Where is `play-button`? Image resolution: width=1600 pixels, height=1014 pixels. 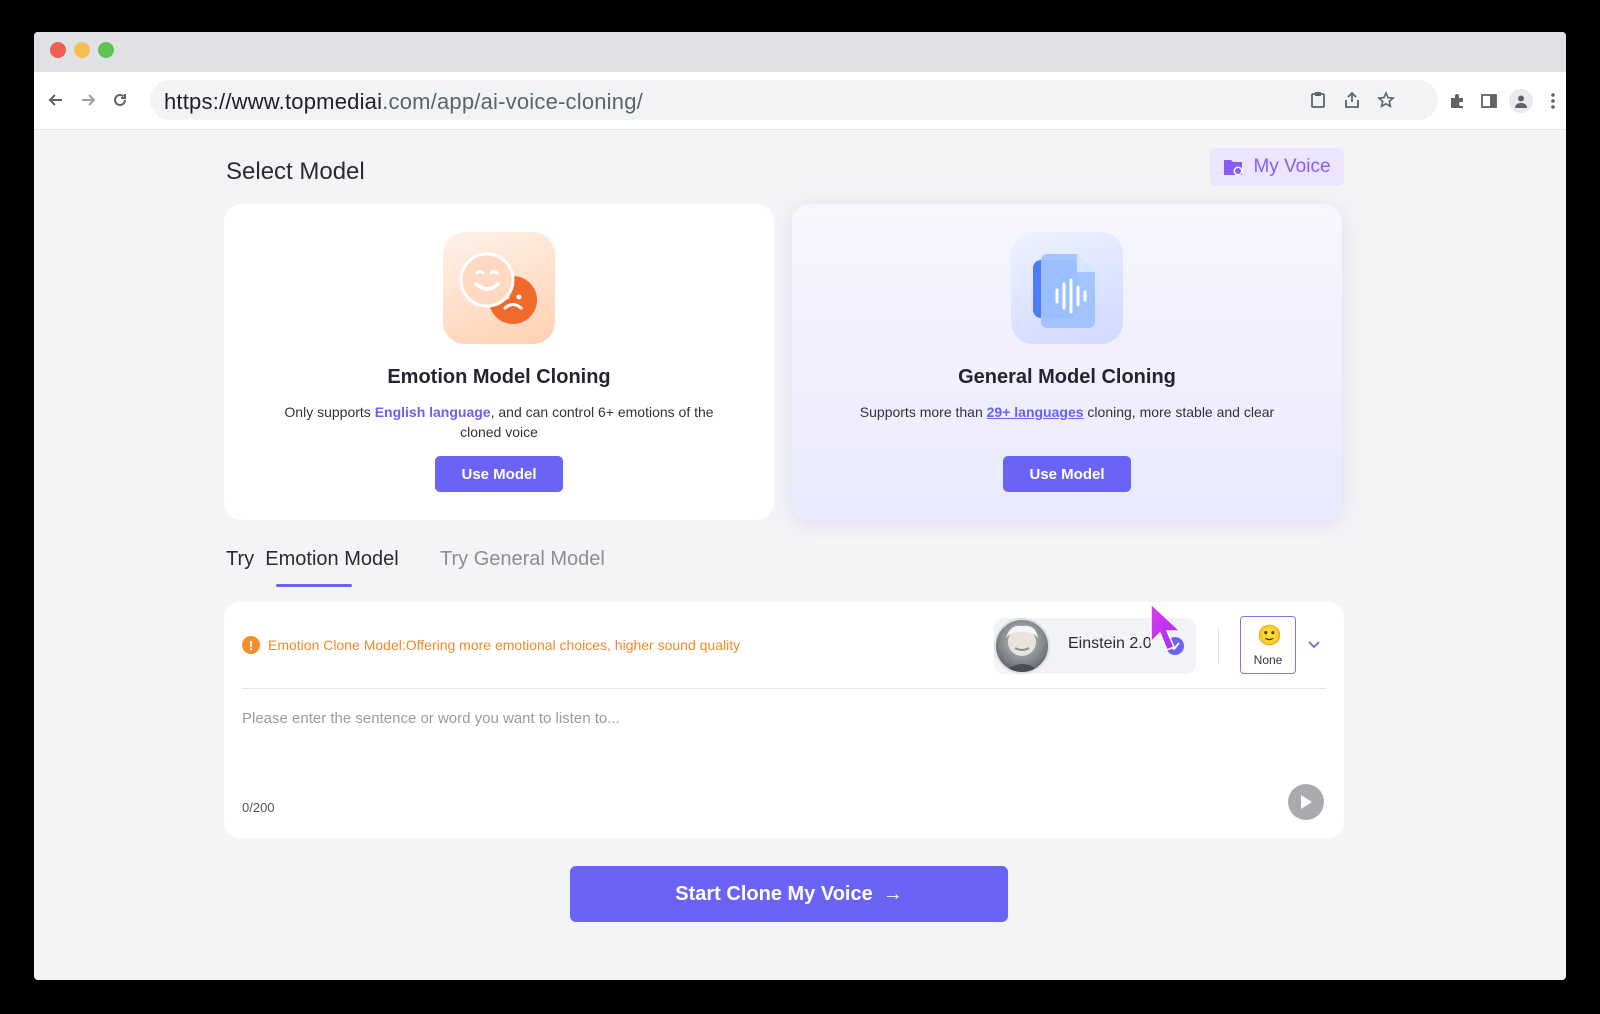
play-button is located at coordinates (1306, 802).